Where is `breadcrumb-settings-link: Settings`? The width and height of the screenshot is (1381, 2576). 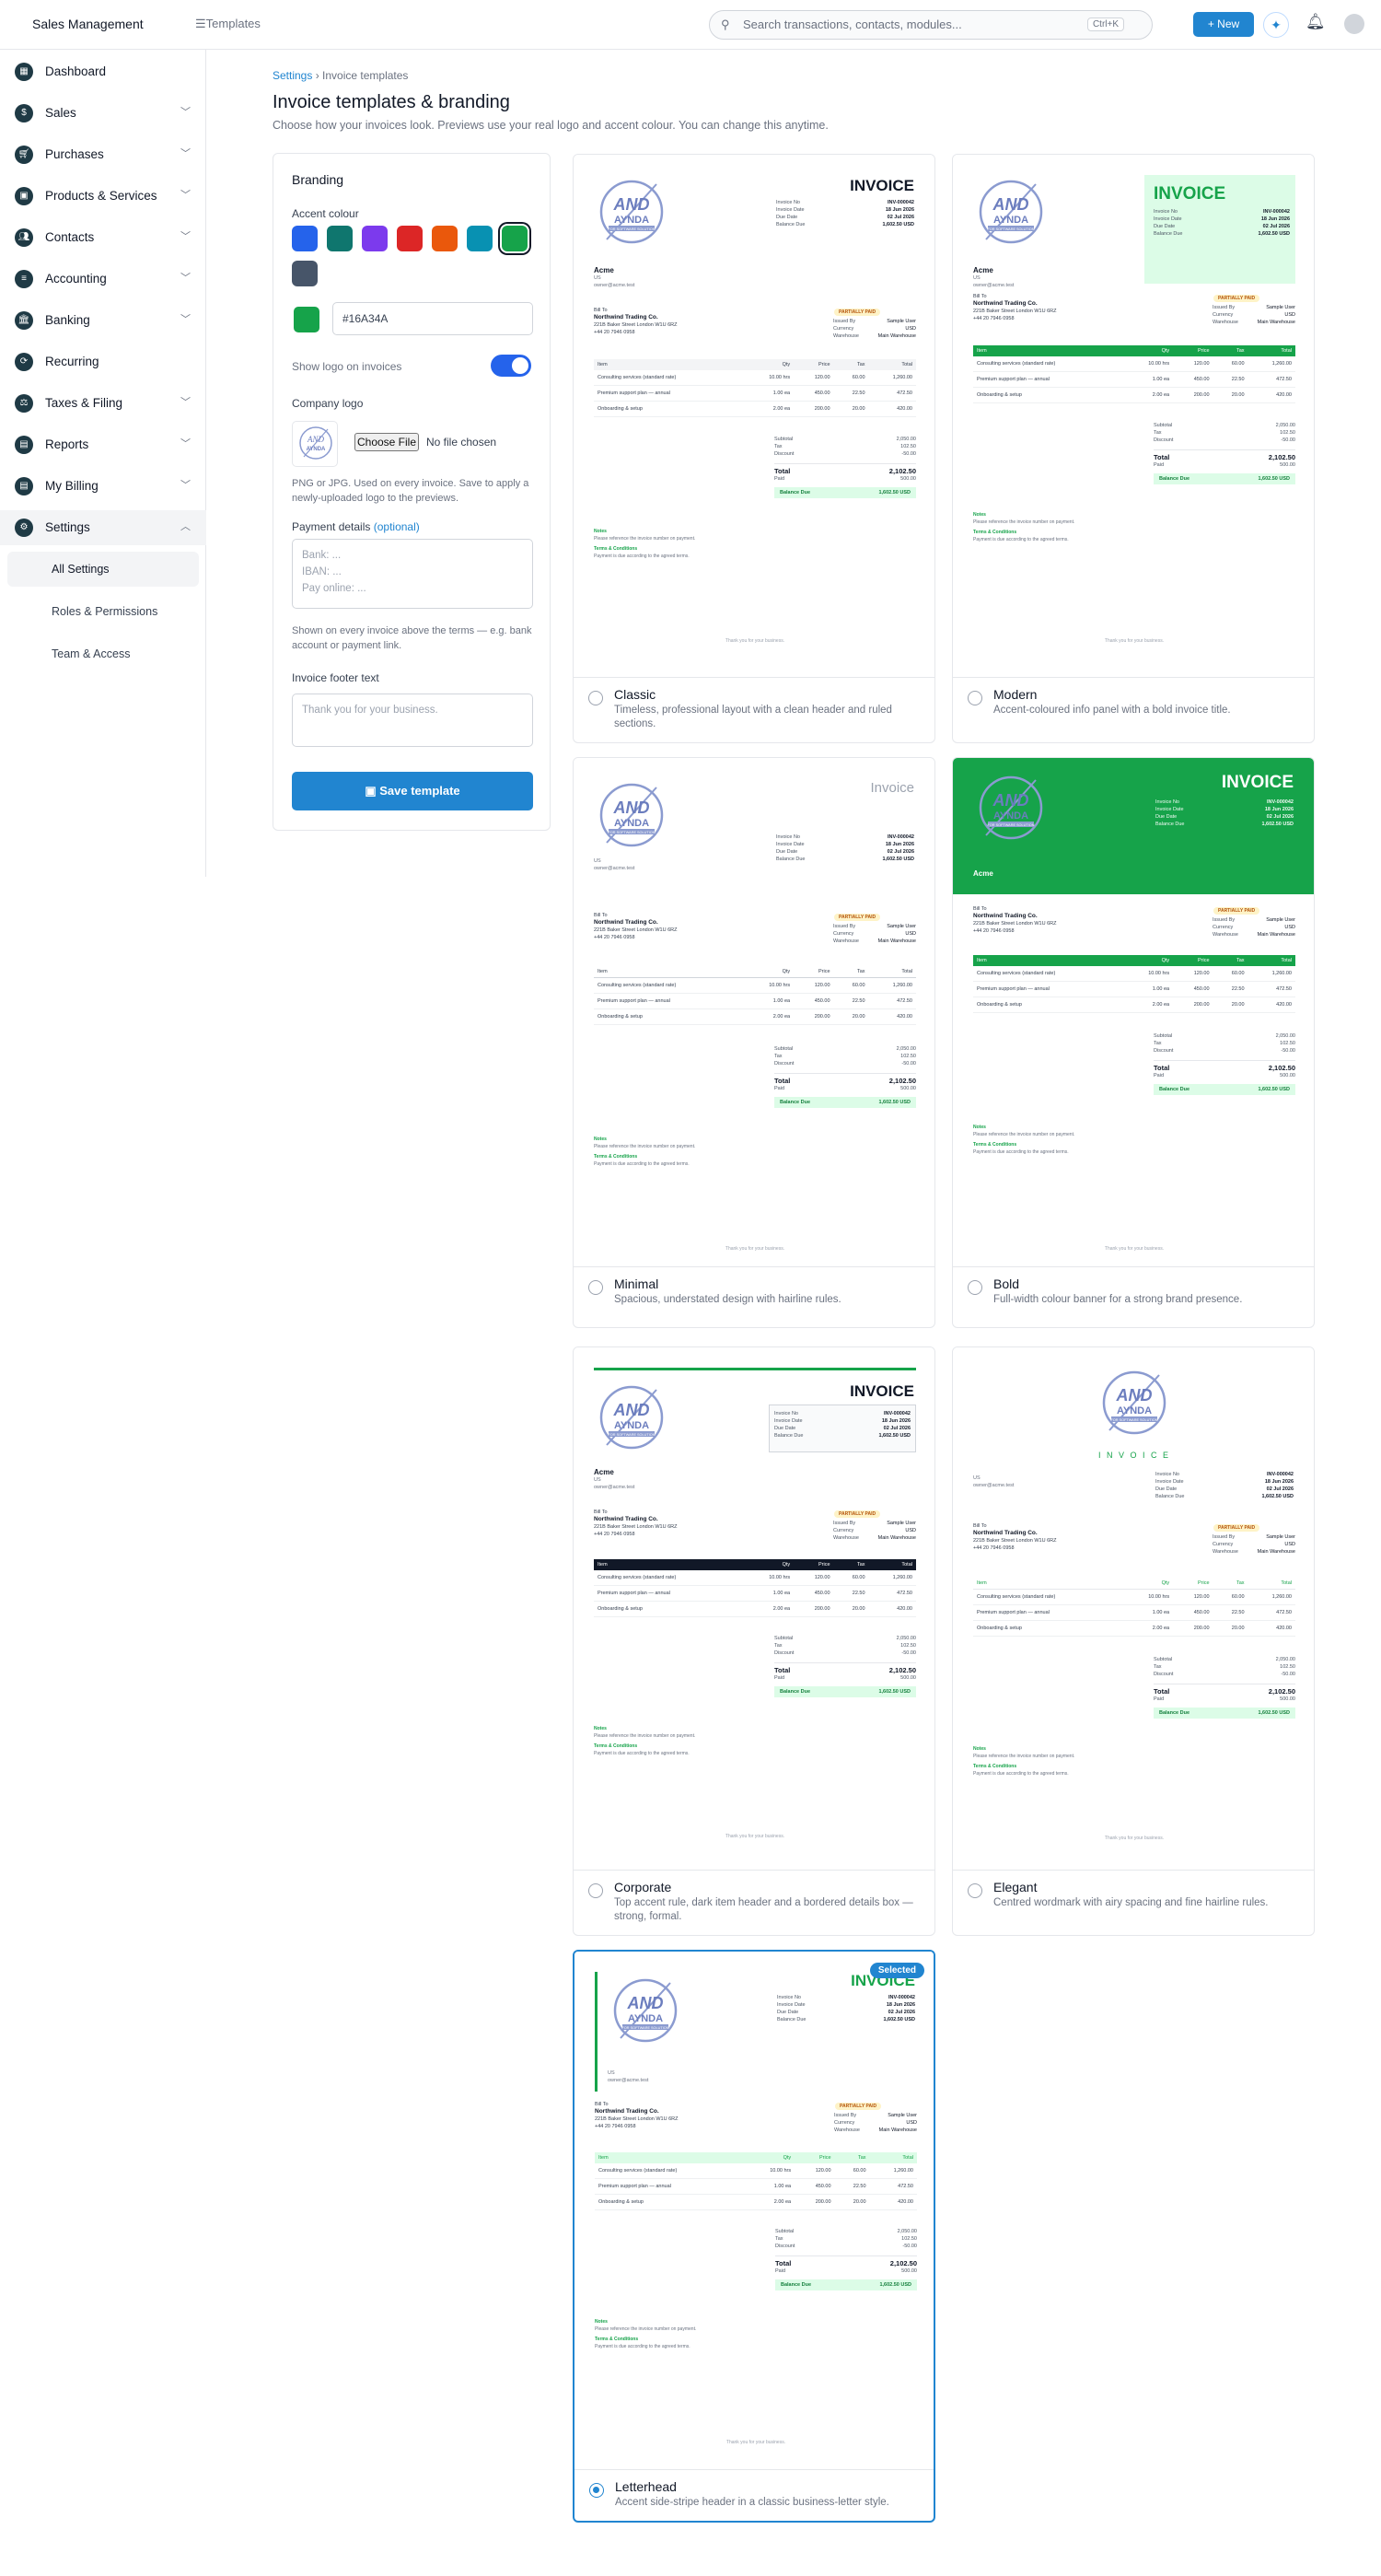
breadcrumb-settings-link: Settings is located at coordinates (292, 75).